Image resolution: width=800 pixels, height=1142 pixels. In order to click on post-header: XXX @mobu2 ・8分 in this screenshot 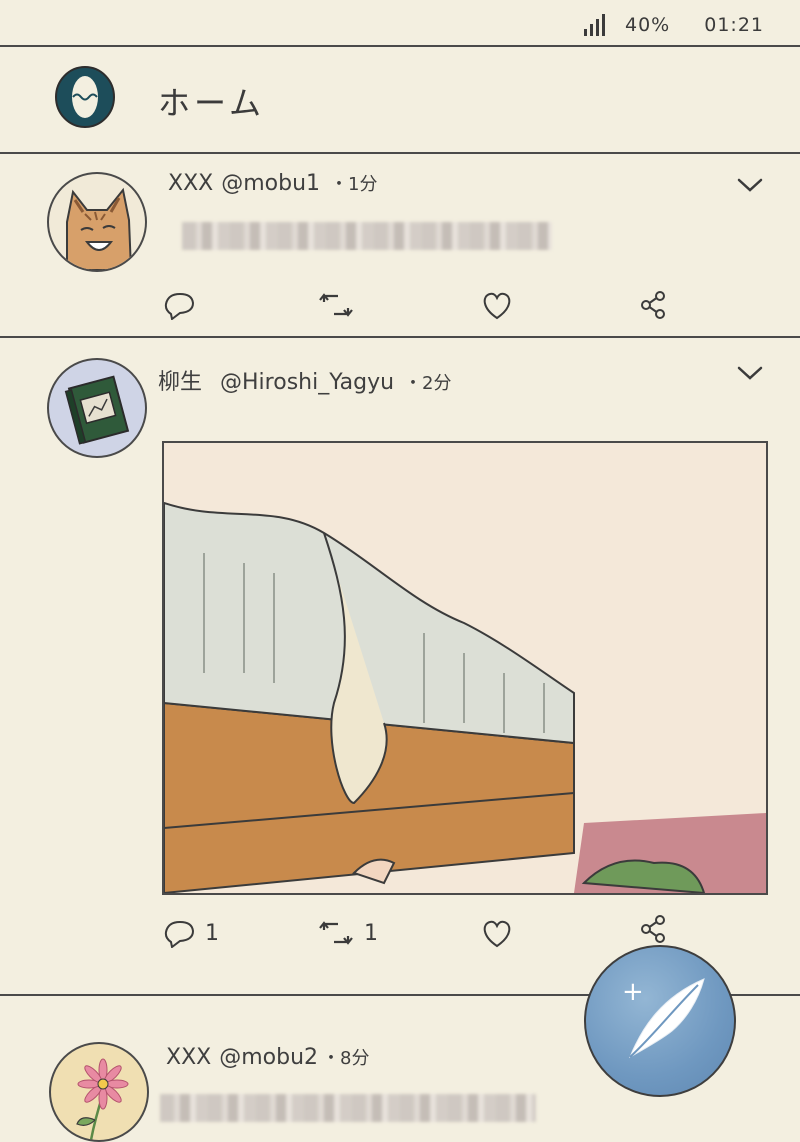, I will do `click(267, 1057)`.